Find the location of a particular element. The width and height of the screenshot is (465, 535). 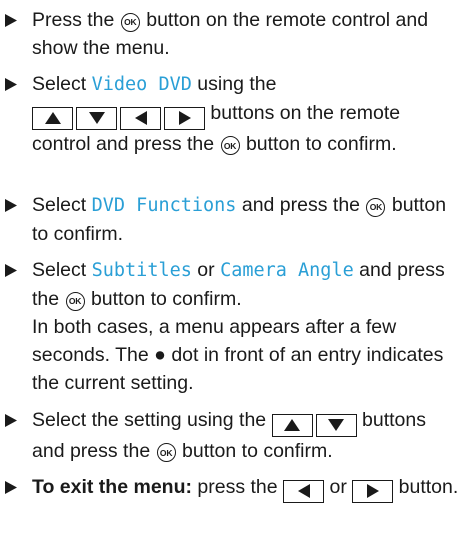

menu-item-subtitles: Subtitles is located at coordinates (141, 270).